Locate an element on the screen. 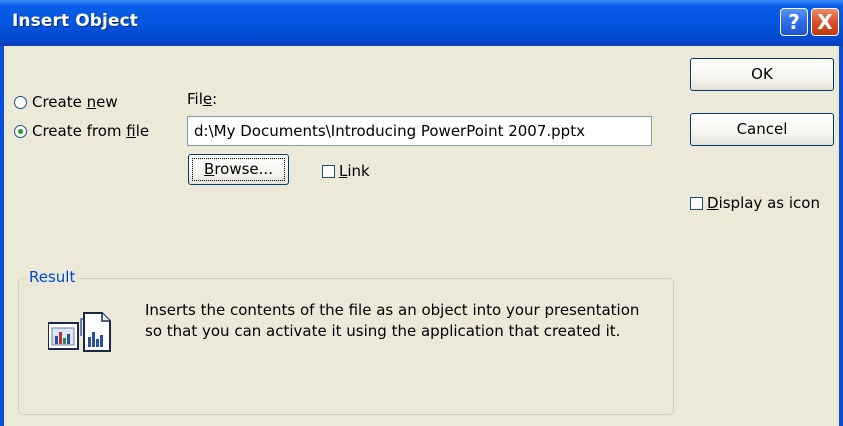 This screenshot has height=426, width=843. link-option: Link is located at coordinates (346, 171).